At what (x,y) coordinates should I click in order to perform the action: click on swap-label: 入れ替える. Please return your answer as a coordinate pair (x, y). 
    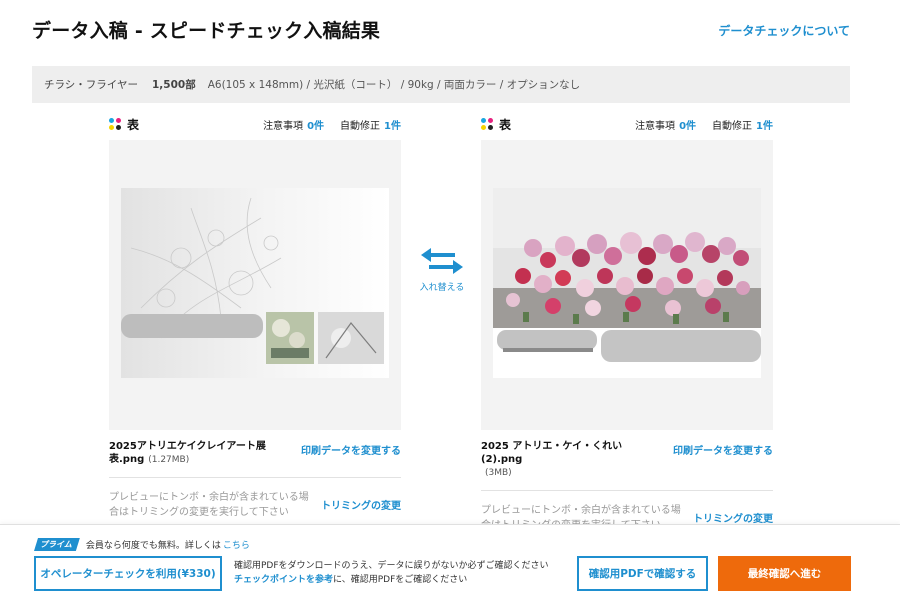
    Looking at the image, I should click on (442, 288).